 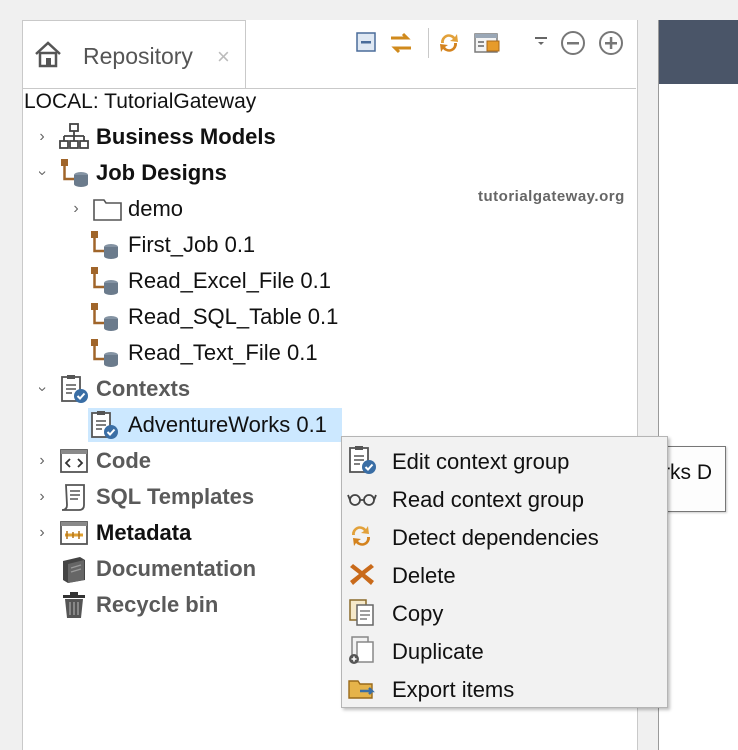 I want to click on menu-item-read-context-group: Read context group, so click(x=504, y=498).